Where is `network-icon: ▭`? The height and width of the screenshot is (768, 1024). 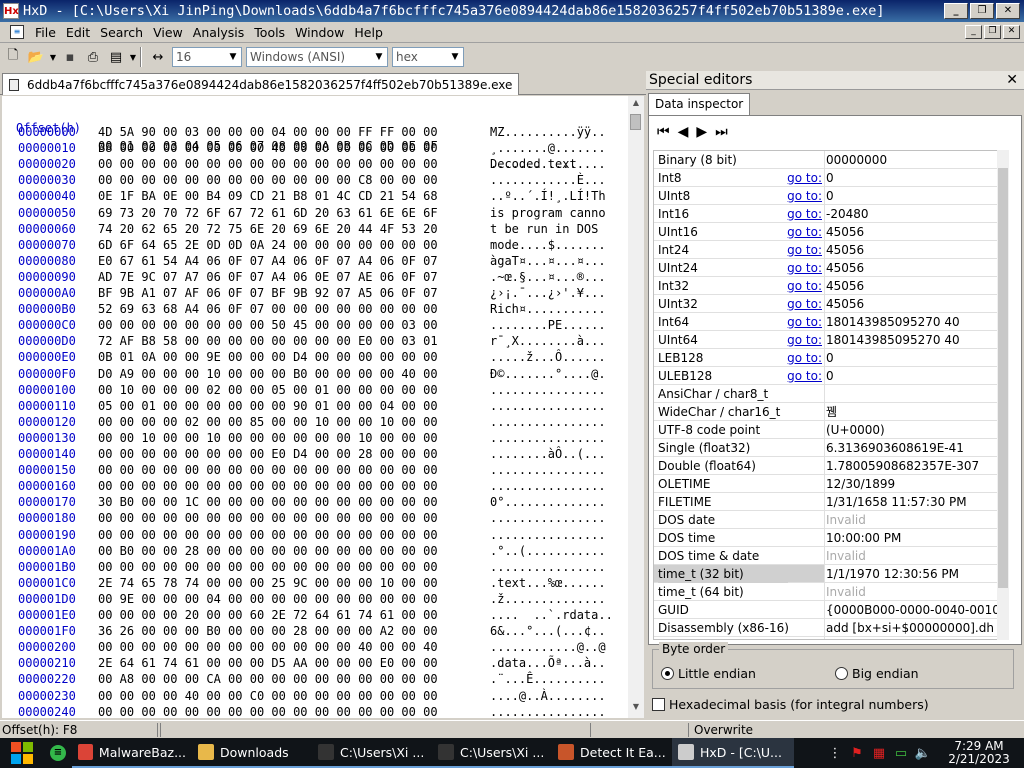
network-icon: ▭ is located at coordinates (901, 753).